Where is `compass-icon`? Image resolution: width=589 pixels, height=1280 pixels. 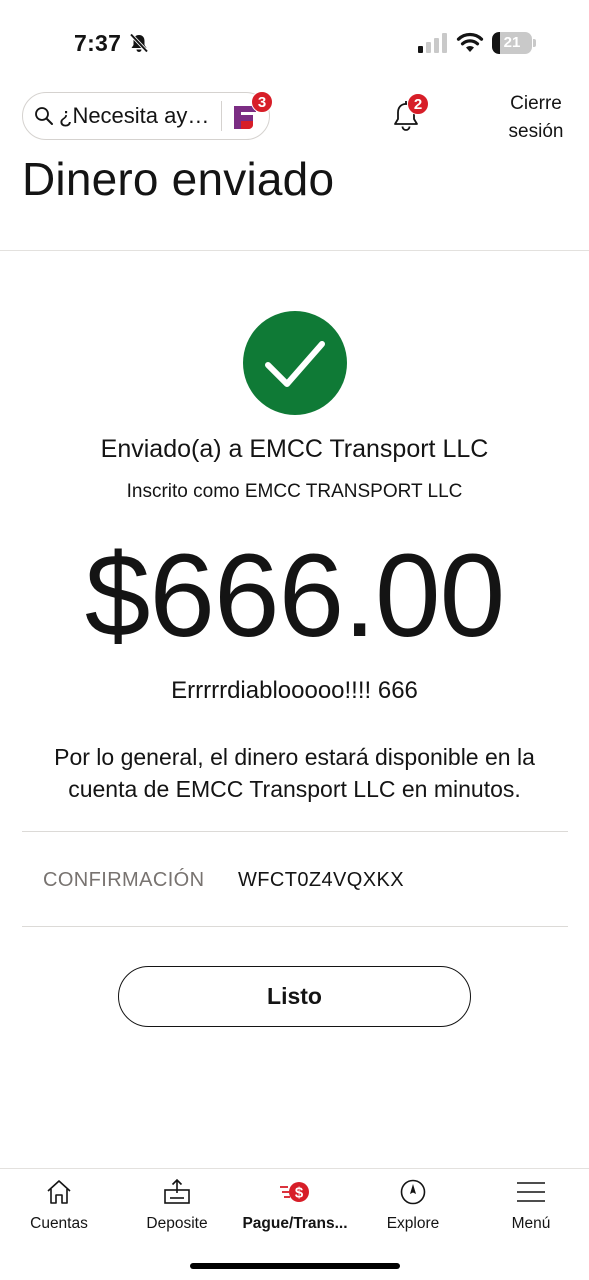 compass-icon is located at coordinates (413, 1192).